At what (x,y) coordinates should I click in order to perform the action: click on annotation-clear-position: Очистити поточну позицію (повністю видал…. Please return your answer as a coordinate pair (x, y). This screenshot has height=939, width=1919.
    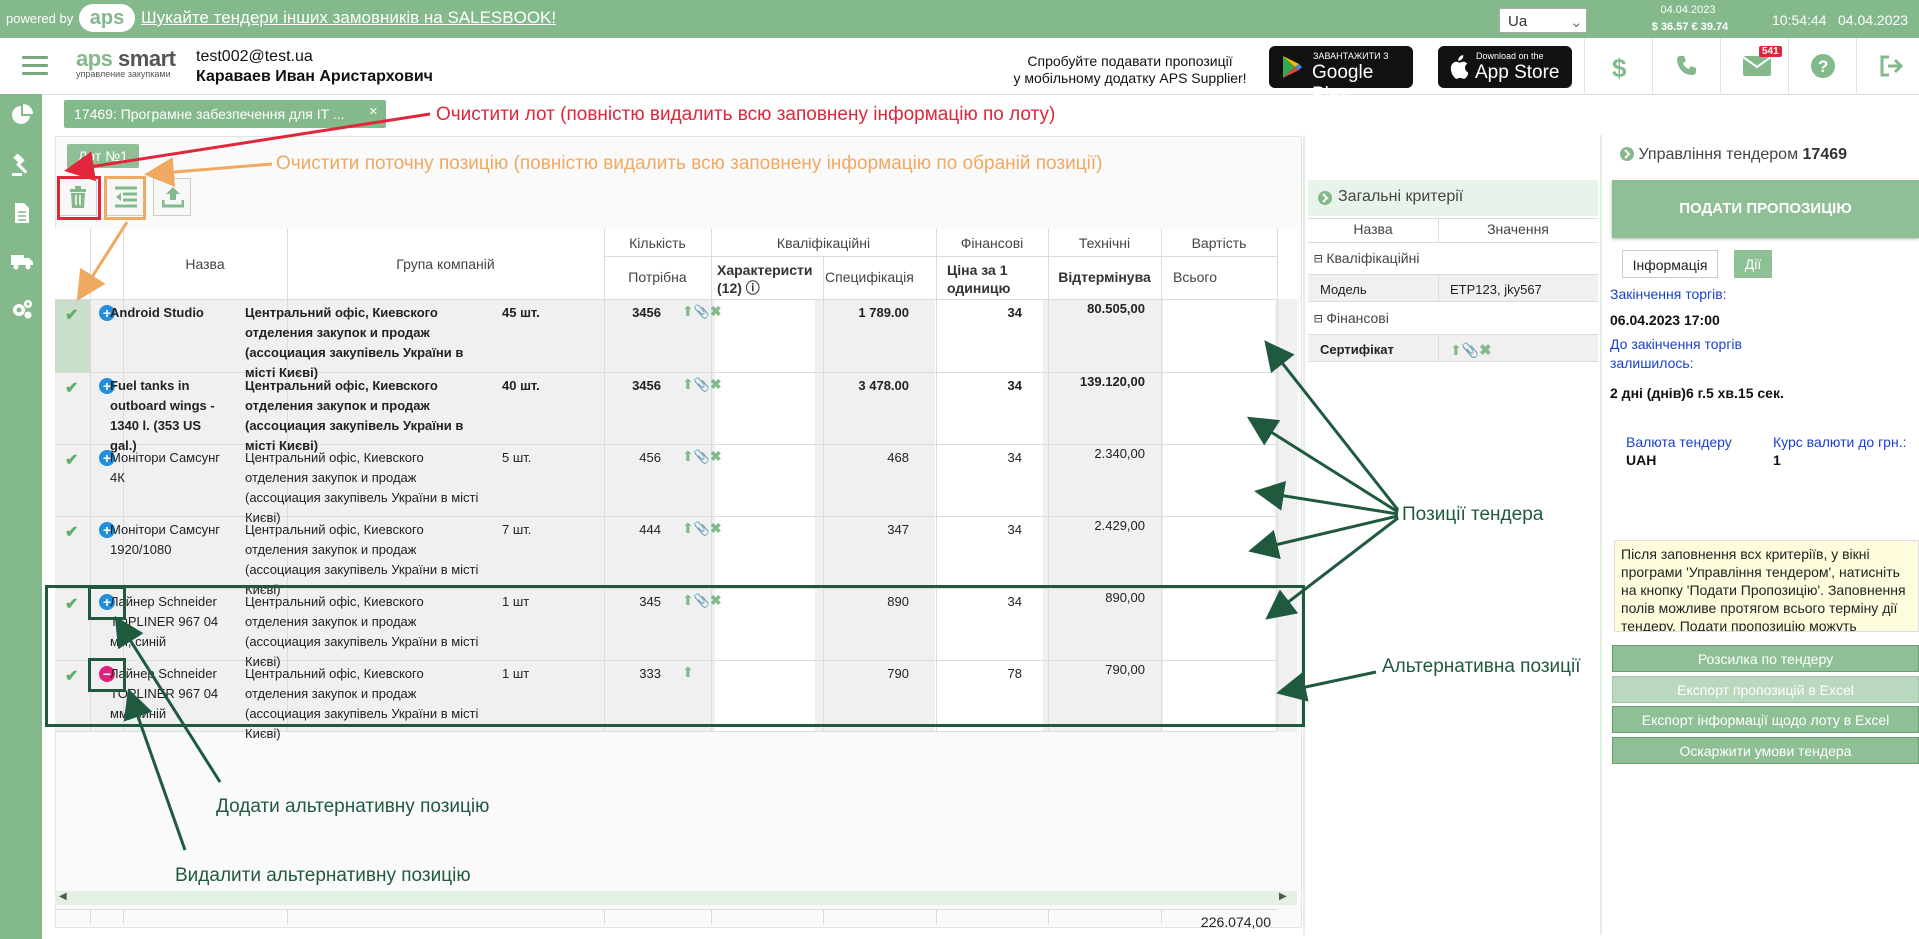
    Looking at the image, I should click on (689, 163).